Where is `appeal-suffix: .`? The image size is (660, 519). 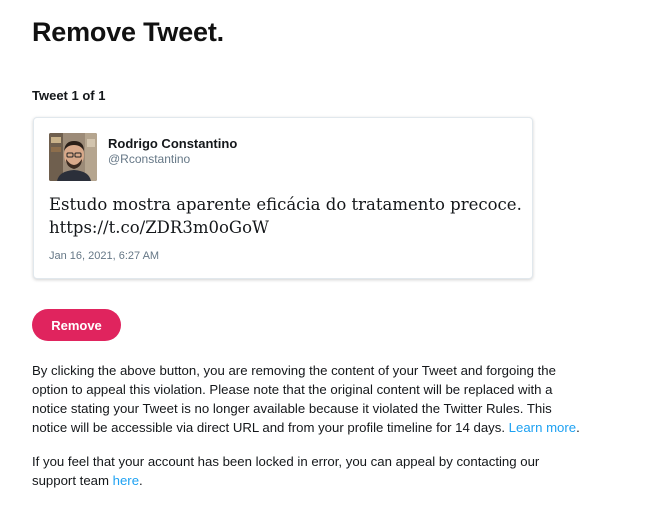 appeal-suffix: . is located at coordinates (141, 480).